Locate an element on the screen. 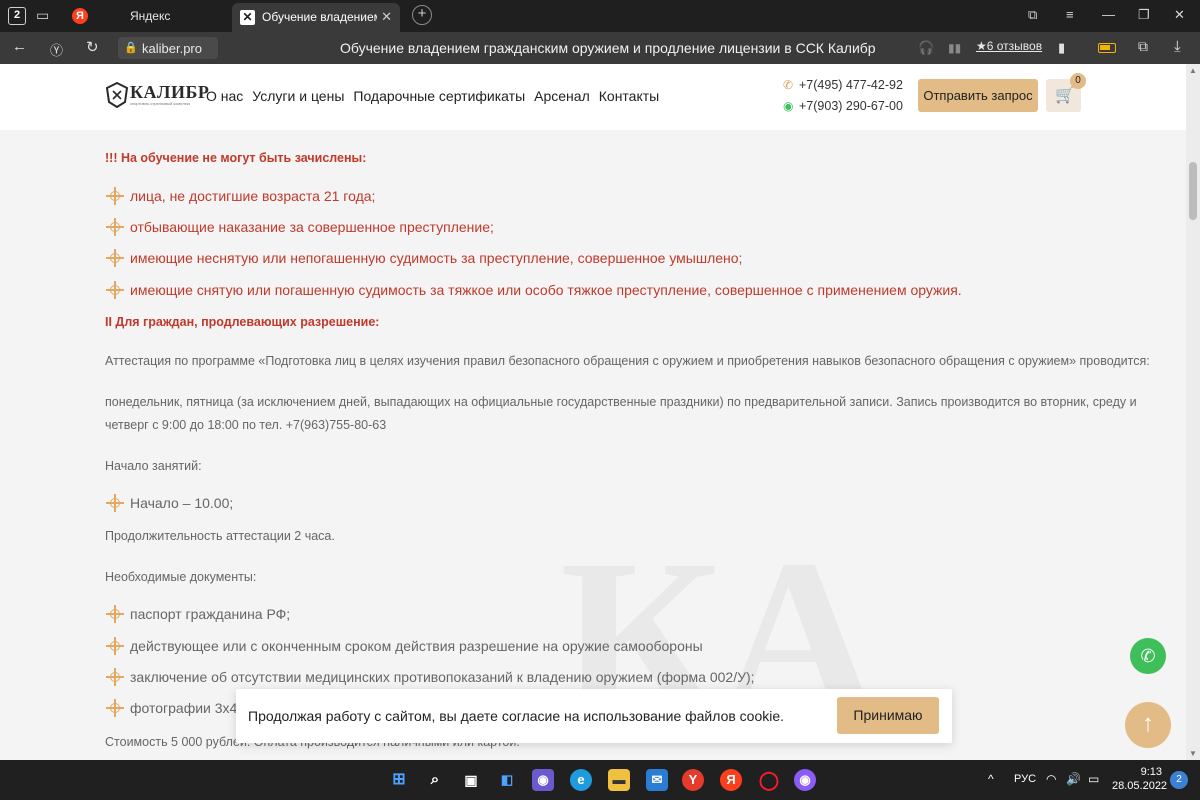 This screenshot has width=1200, height=800. tab-active-label: Обучение владением г is located at coordinates (319, 17).